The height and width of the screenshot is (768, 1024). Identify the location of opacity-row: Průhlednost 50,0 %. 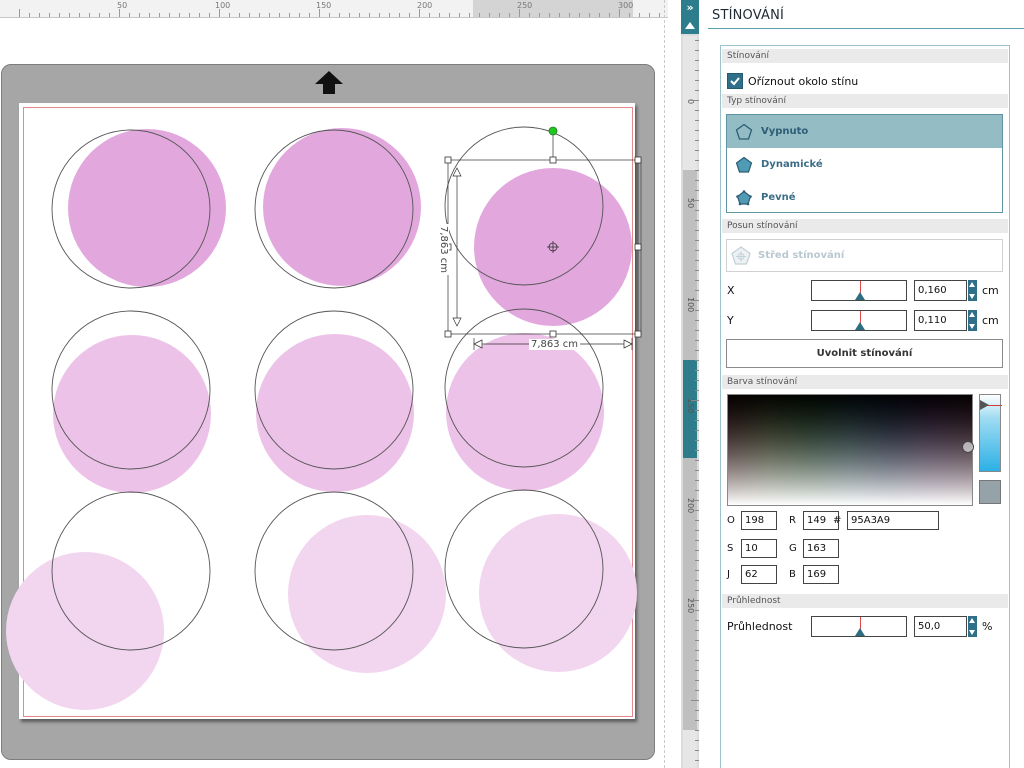
(859, 626).